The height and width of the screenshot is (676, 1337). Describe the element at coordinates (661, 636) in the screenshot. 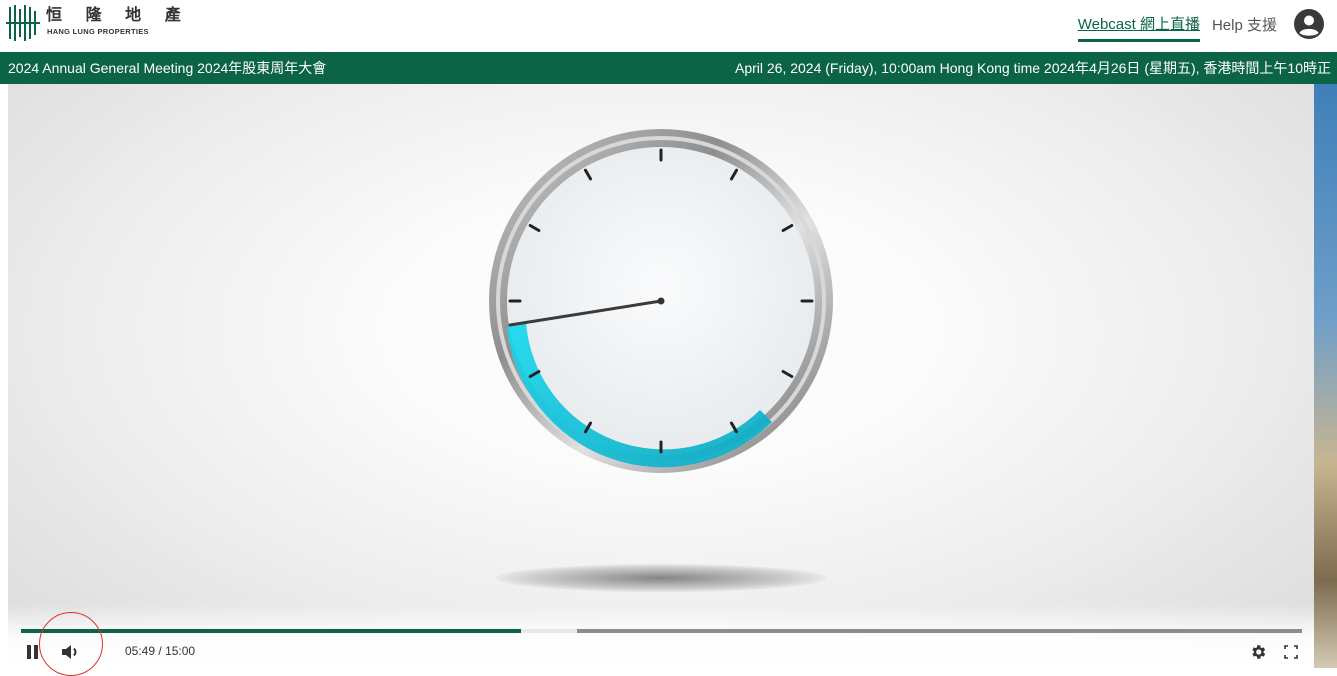

I see `controls-backdrop` at that location.